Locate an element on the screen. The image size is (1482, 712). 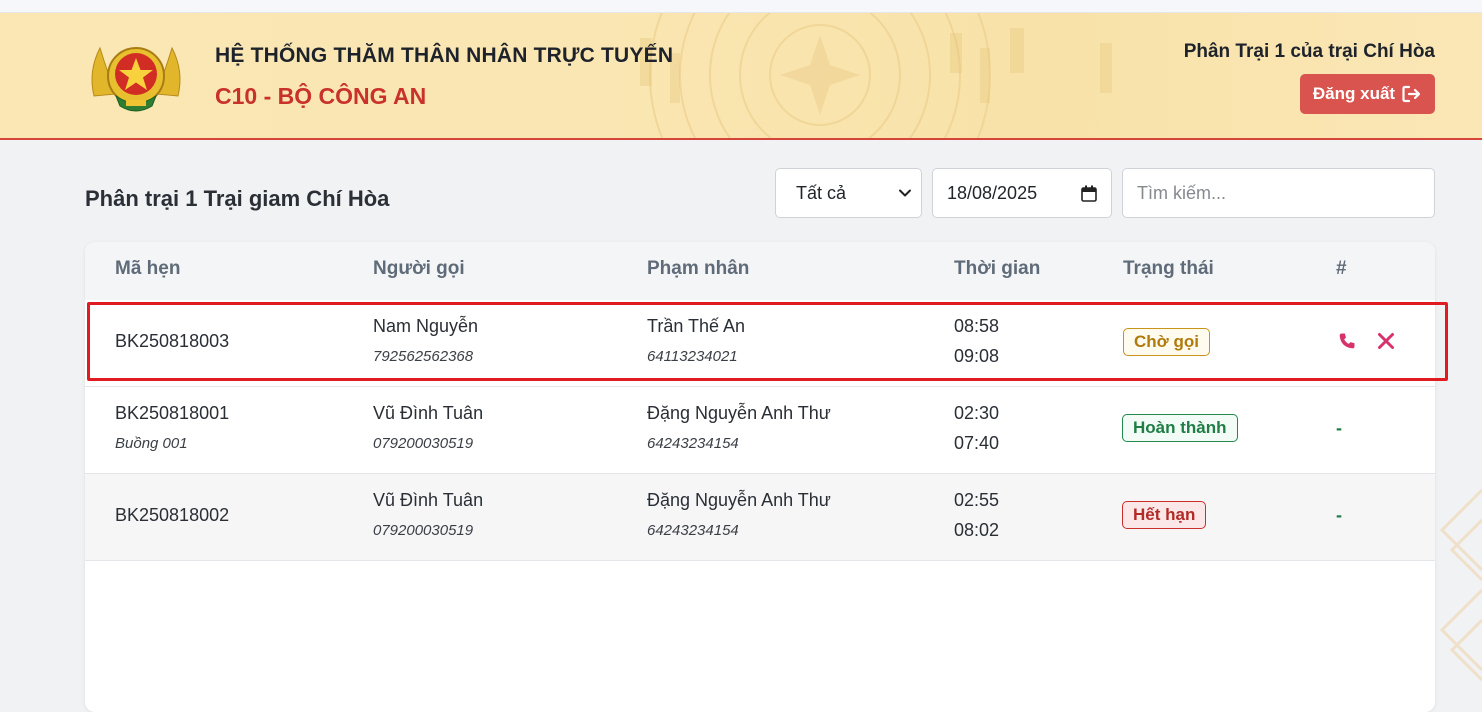
page-title: Phân trại 1 Trại giam Chí Hòa is located at coordinates (237, 198).